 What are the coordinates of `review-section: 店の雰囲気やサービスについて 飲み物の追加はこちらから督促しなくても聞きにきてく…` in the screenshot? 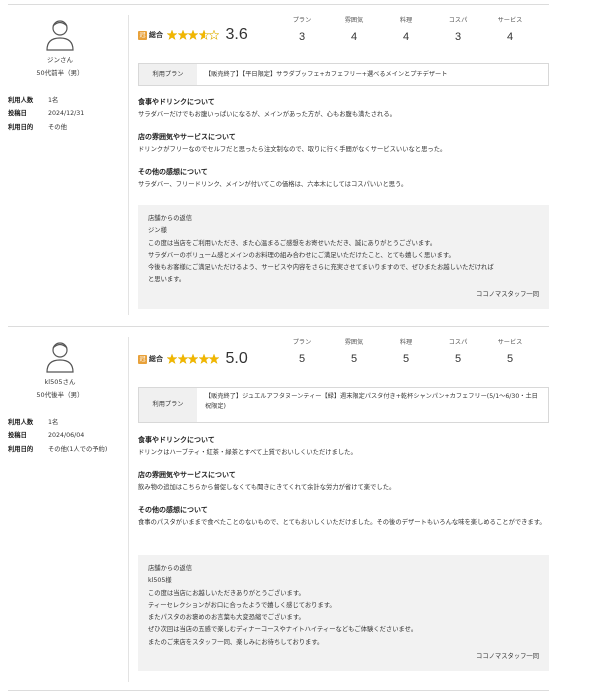 It's located at (343, 481).